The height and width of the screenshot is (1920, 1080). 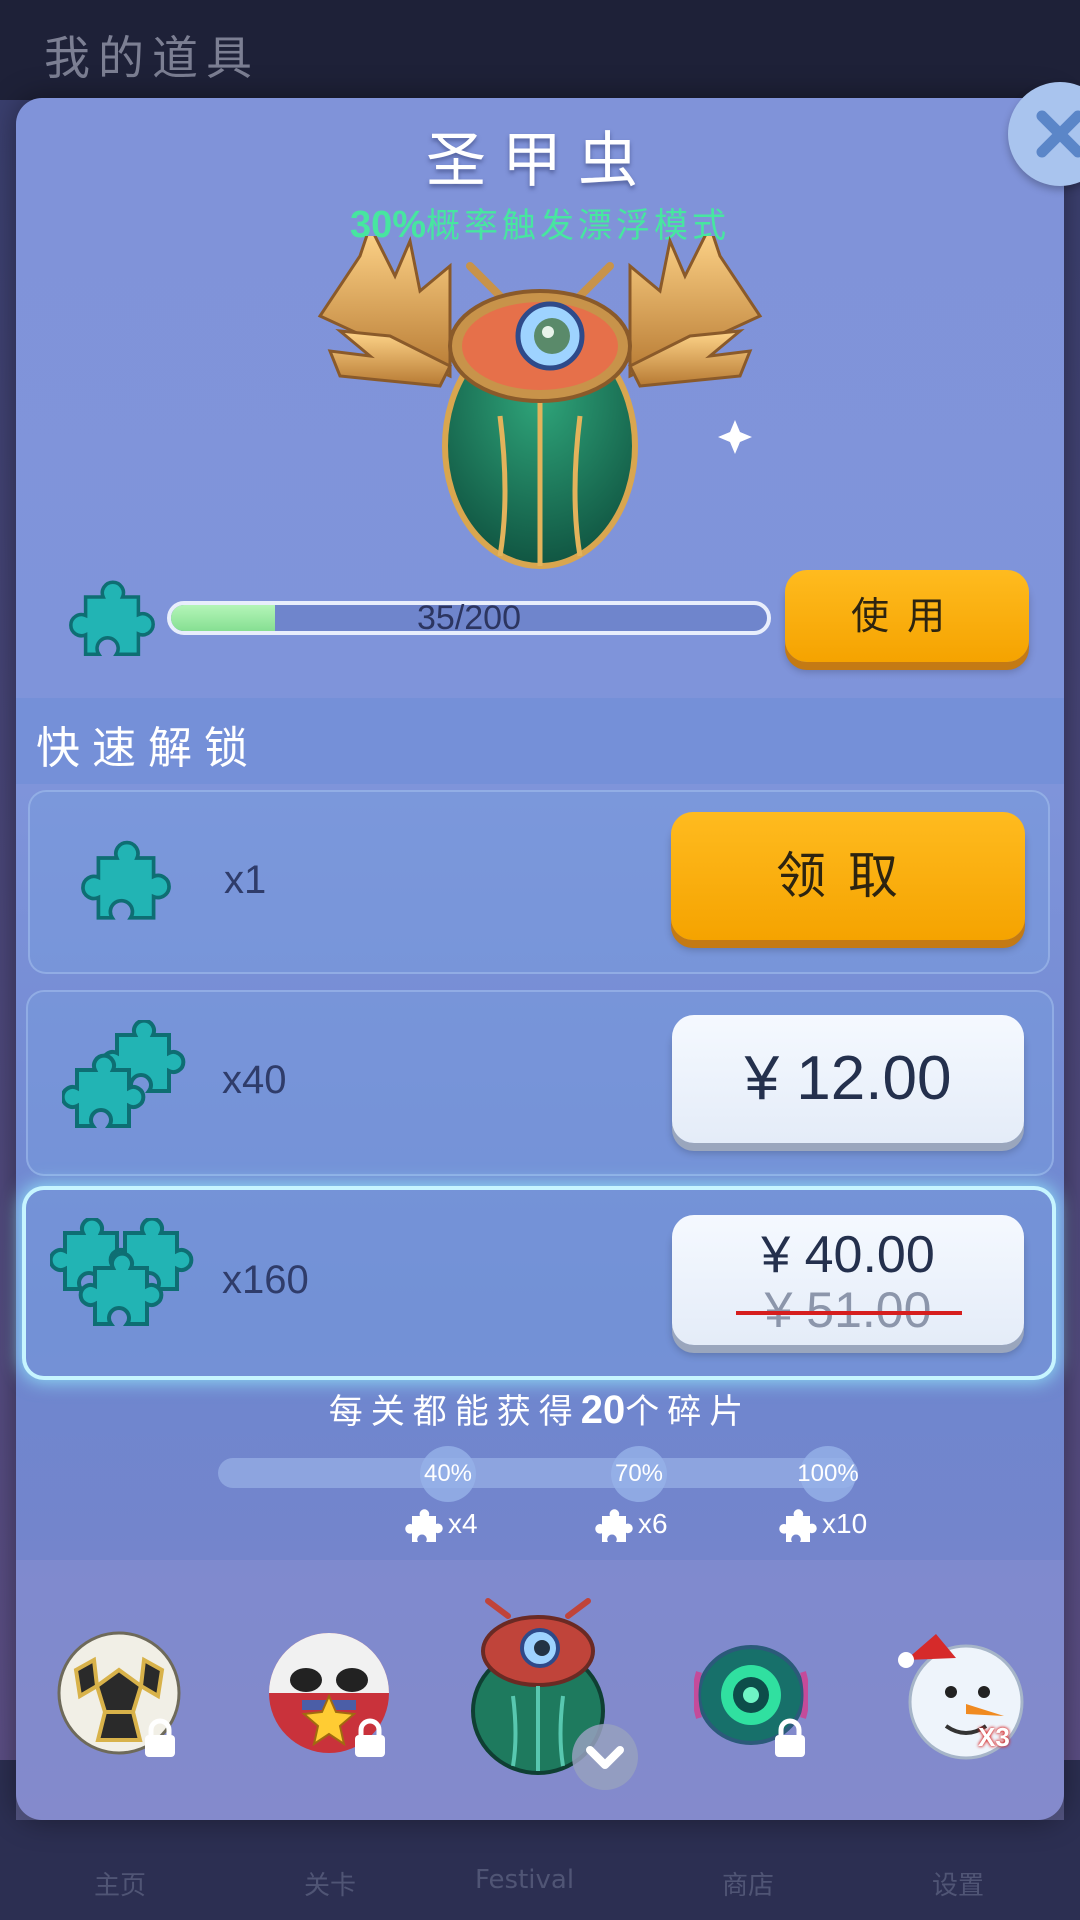 What do you see at coordinates (848, 1310) in the screenshot?
I see `original-price: ¥ 51.00` at bounding box center [848, 1310].